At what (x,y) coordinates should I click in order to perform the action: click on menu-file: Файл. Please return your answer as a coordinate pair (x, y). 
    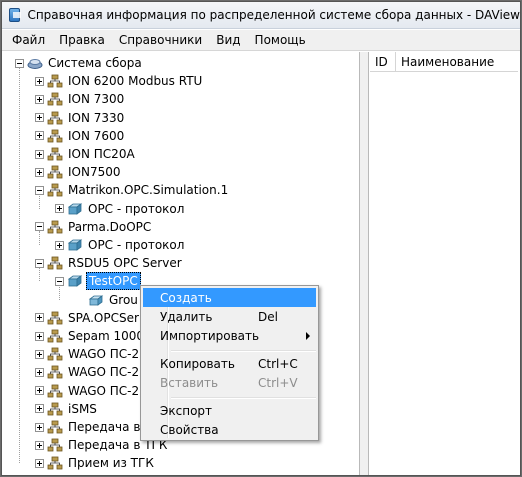
    Looking at the image, I should click on (27, 40).